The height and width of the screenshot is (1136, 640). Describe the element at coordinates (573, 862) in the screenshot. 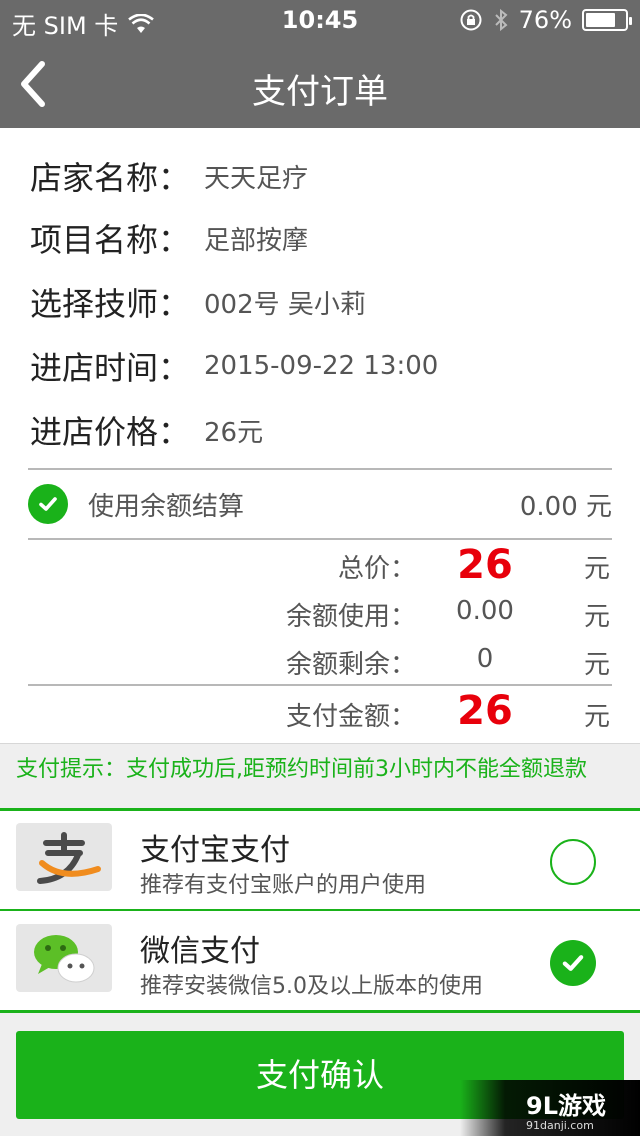

I see `radio-unselected-icon` at that location.